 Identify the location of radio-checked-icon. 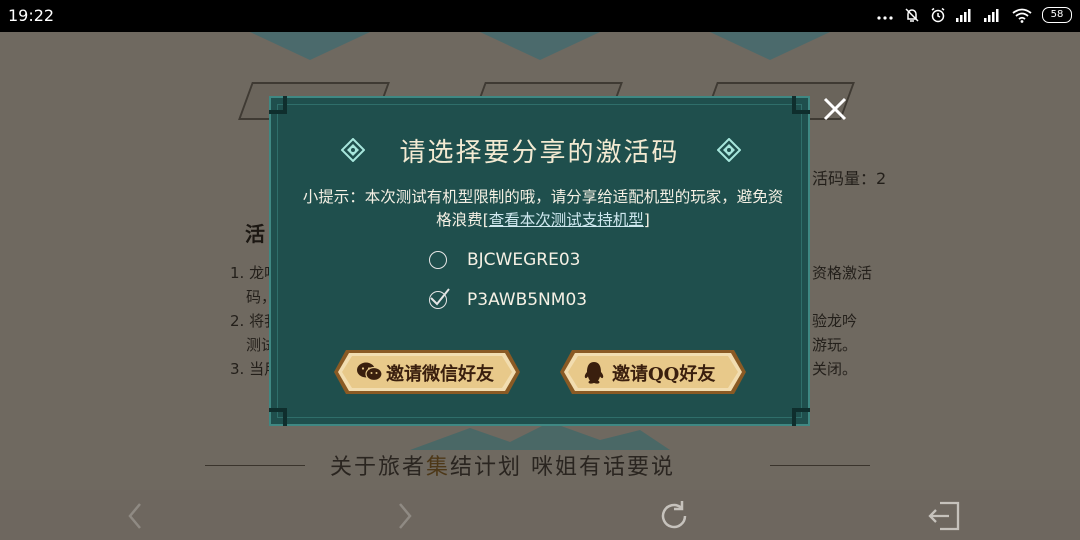
(439, 298).